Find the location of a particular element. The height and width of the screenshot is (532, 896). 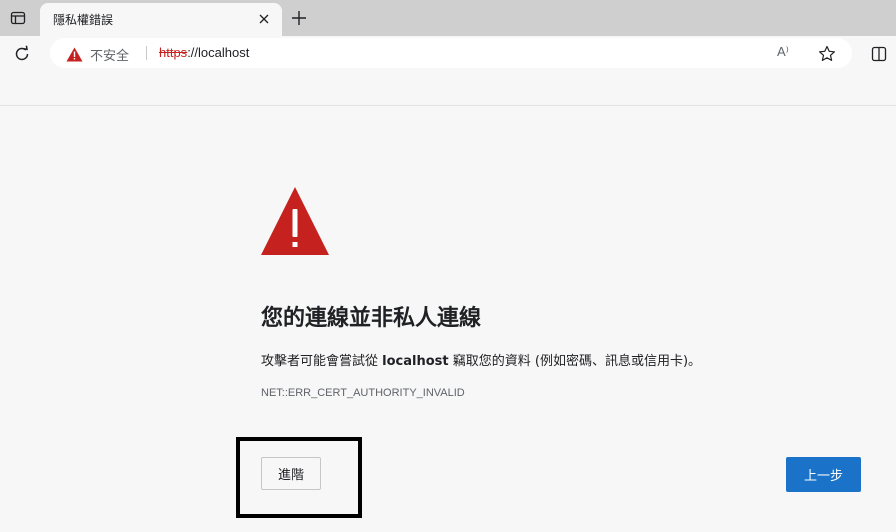

split-screen-icon is located at coordinates (879, 54).